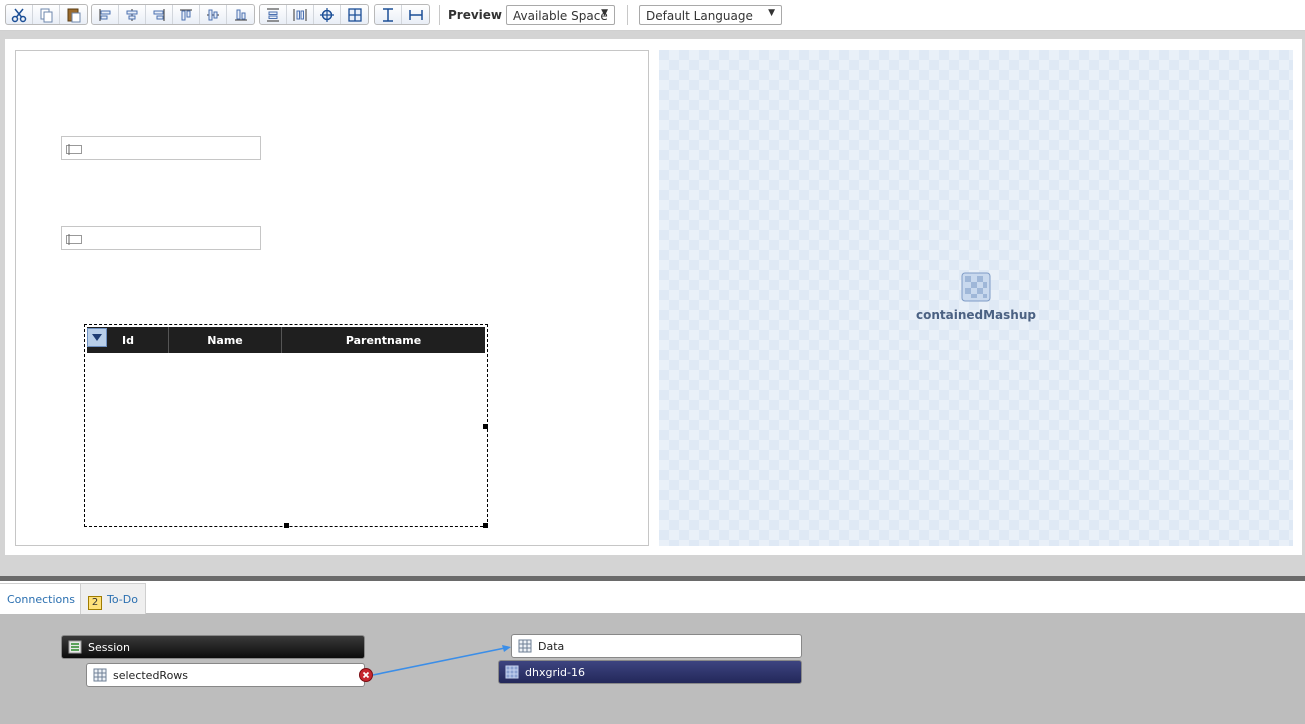  What do you see at coordinates (976, 287) in the screenshot?
I see `mashup-icon` at bounding box center [976, 287].